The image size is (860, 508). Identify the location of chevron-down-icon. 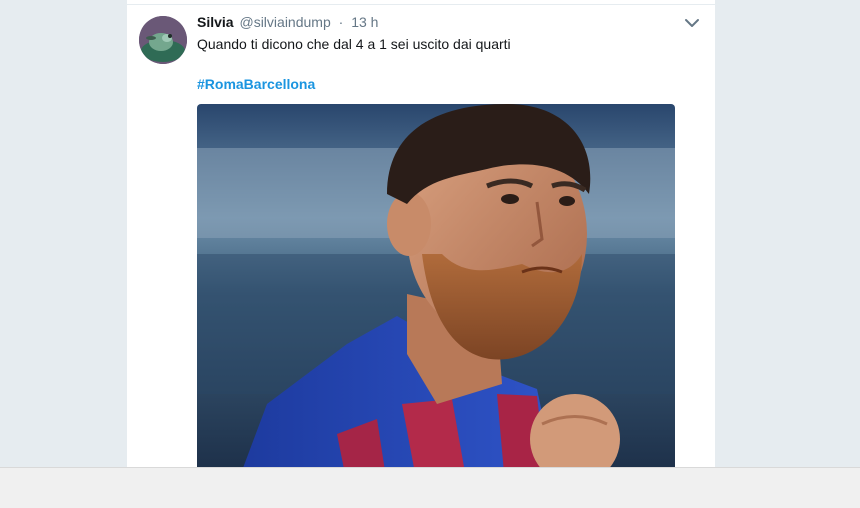
(692, 23).